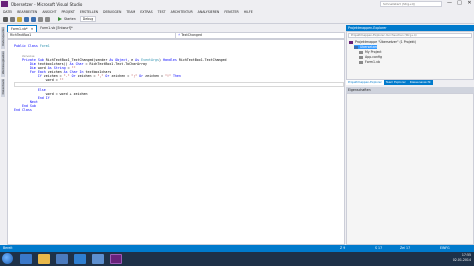  What do you see at coordinates (369, 47) in the screenshot?
I see `tree-item-label: Übersetzer` at bounding box center [369, 47].